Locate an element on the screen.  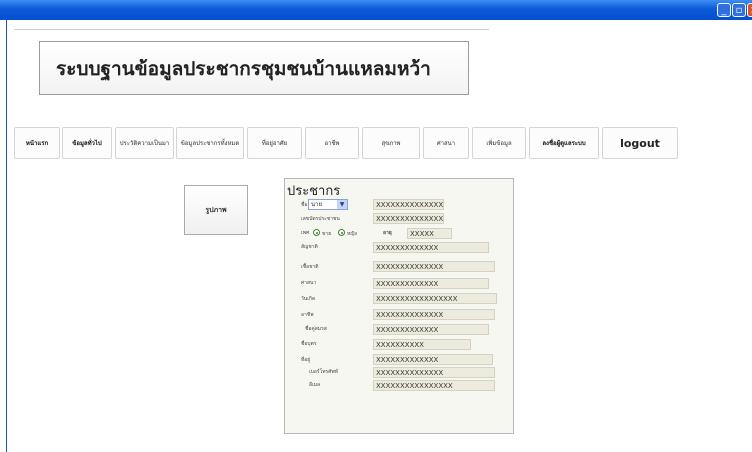
maximize-icon: ▫ is located at coordinates (739, 10).